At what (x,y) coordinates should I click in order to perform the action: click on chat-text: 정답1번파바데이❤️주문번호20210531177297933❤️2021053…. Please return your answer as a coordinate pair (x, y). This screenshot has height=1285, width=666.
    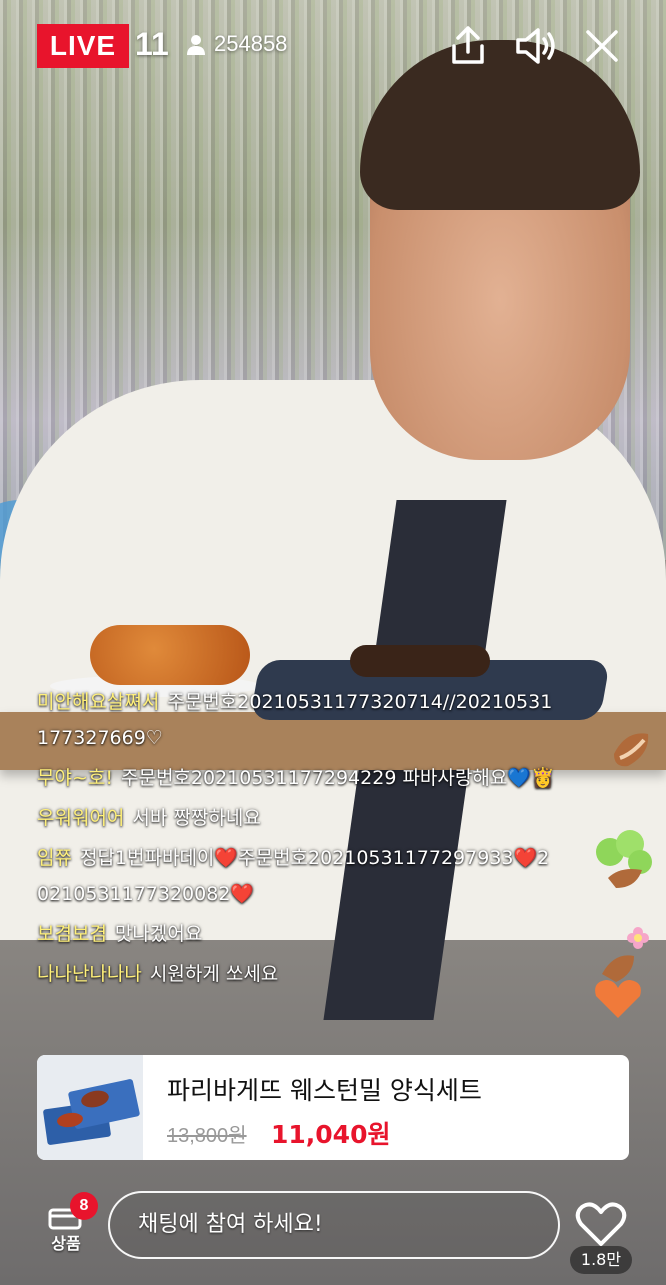
    Looking at the image, I should click on (293, 876).